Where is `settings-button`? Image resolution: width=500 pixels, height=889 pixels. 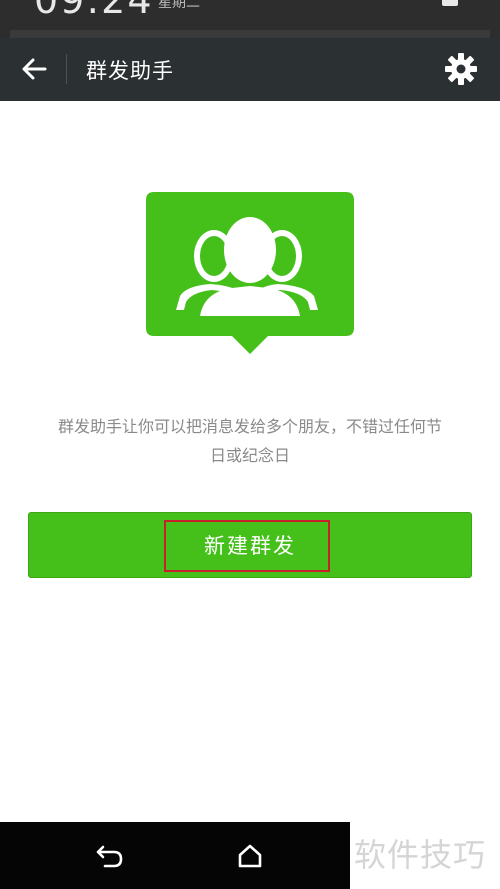
settings-button is located at coordinates (461, 69).